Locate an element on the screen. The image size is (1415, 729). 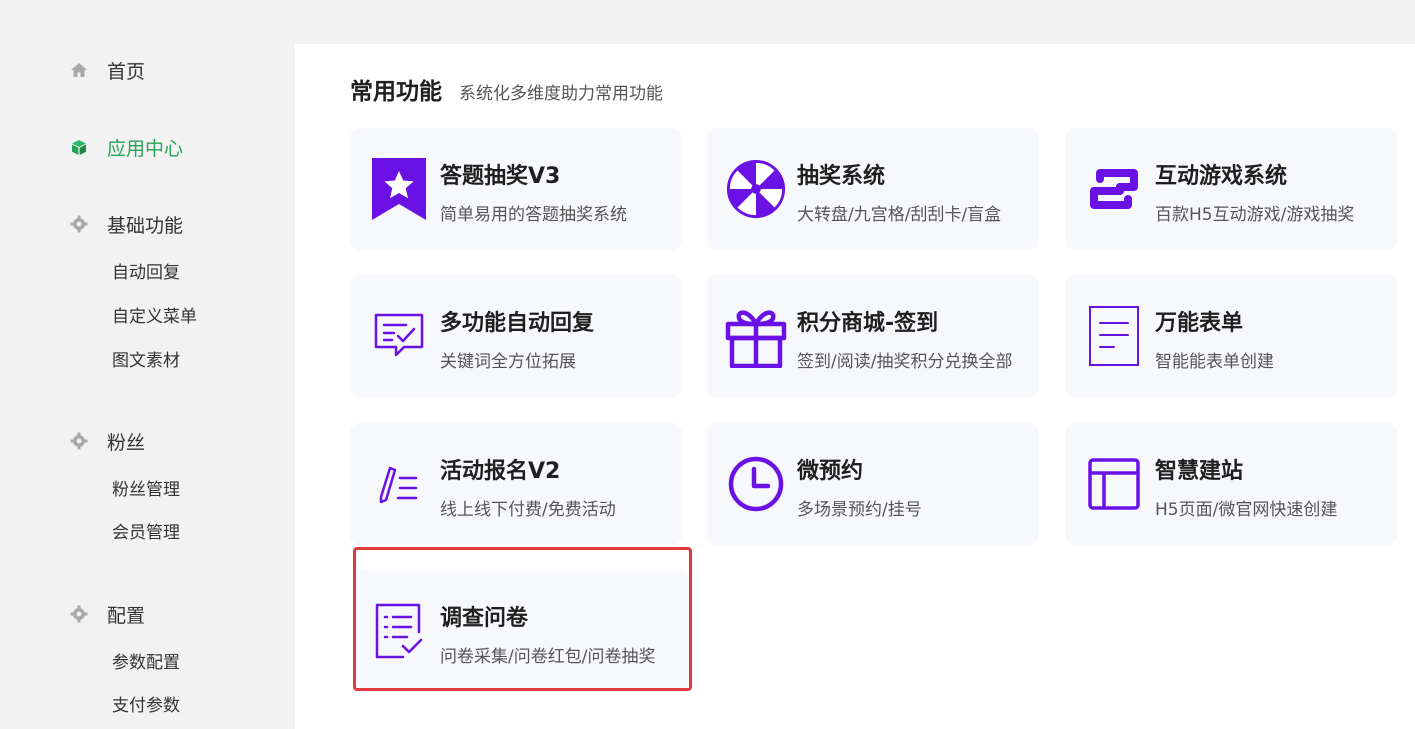
app-card-universal-form: 万能表单 智能能表单创建 is located at coordinates (1231, 336).